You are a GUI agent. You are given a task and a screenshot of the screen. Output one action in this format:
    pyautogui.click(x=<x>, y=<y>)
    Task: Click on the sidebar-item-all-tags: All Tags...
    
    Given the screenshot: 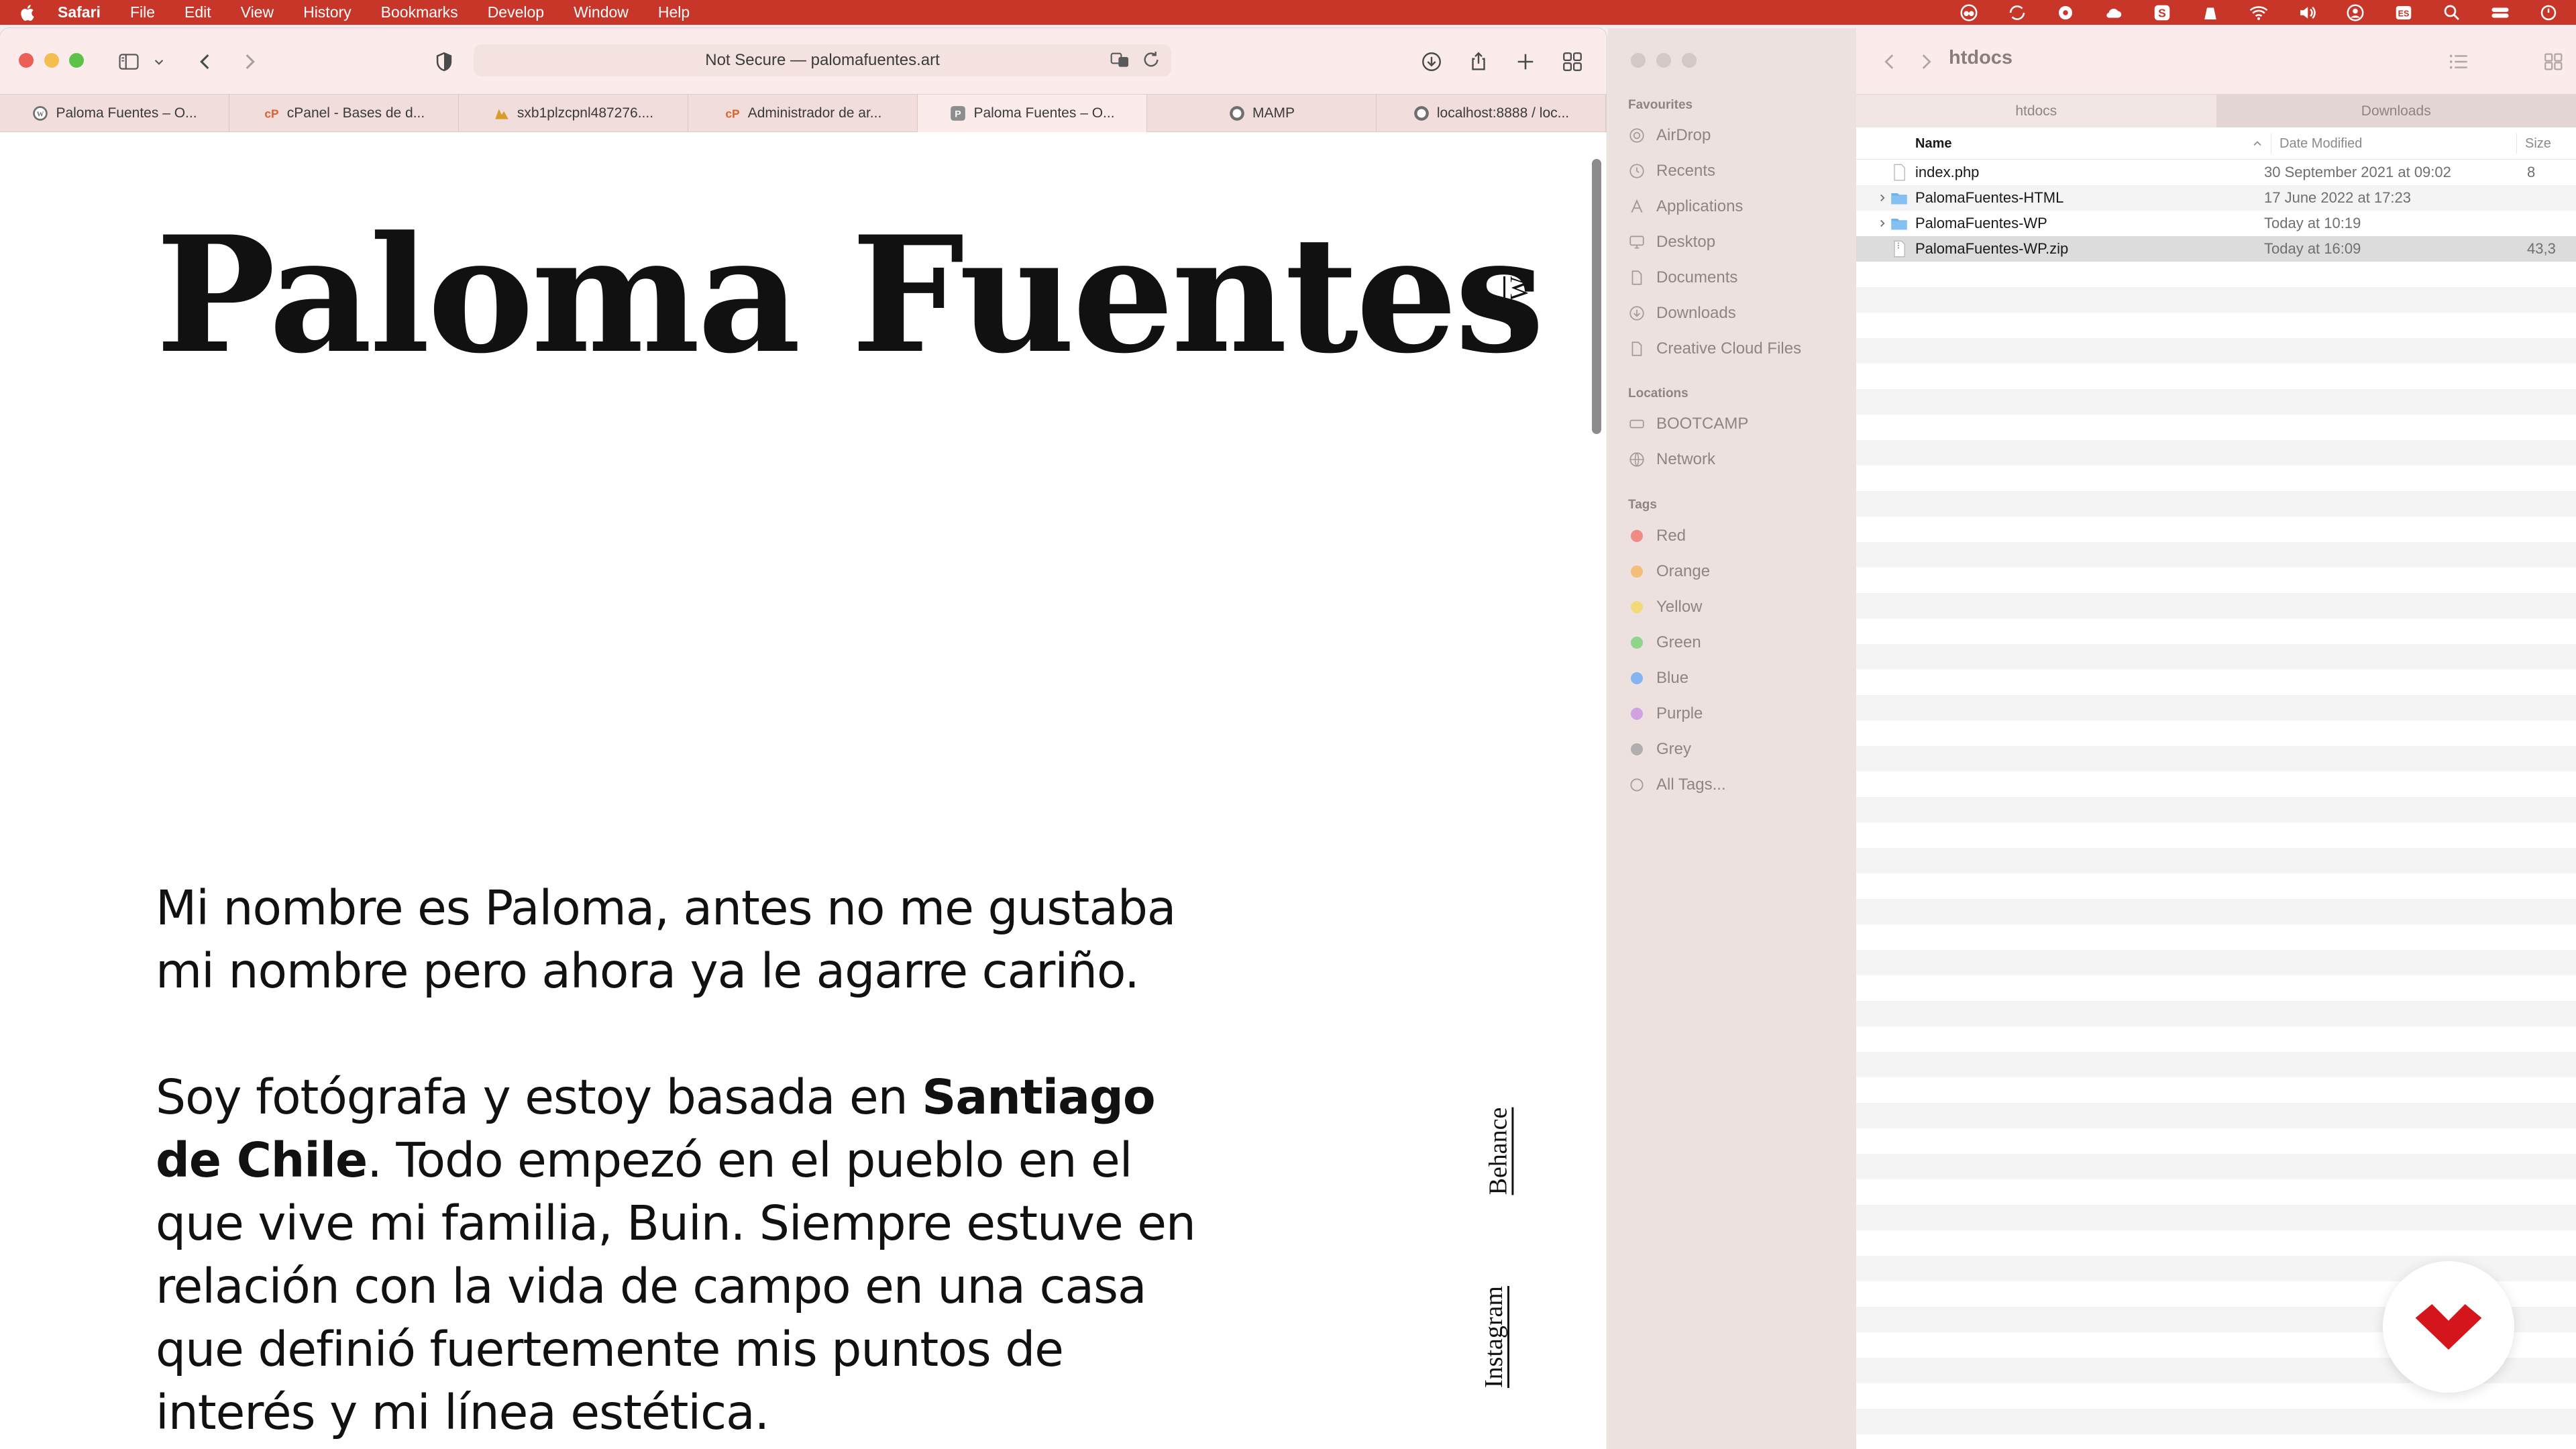 What is the action you would take?
    pyautogui.click(x=1677, y=784)
    